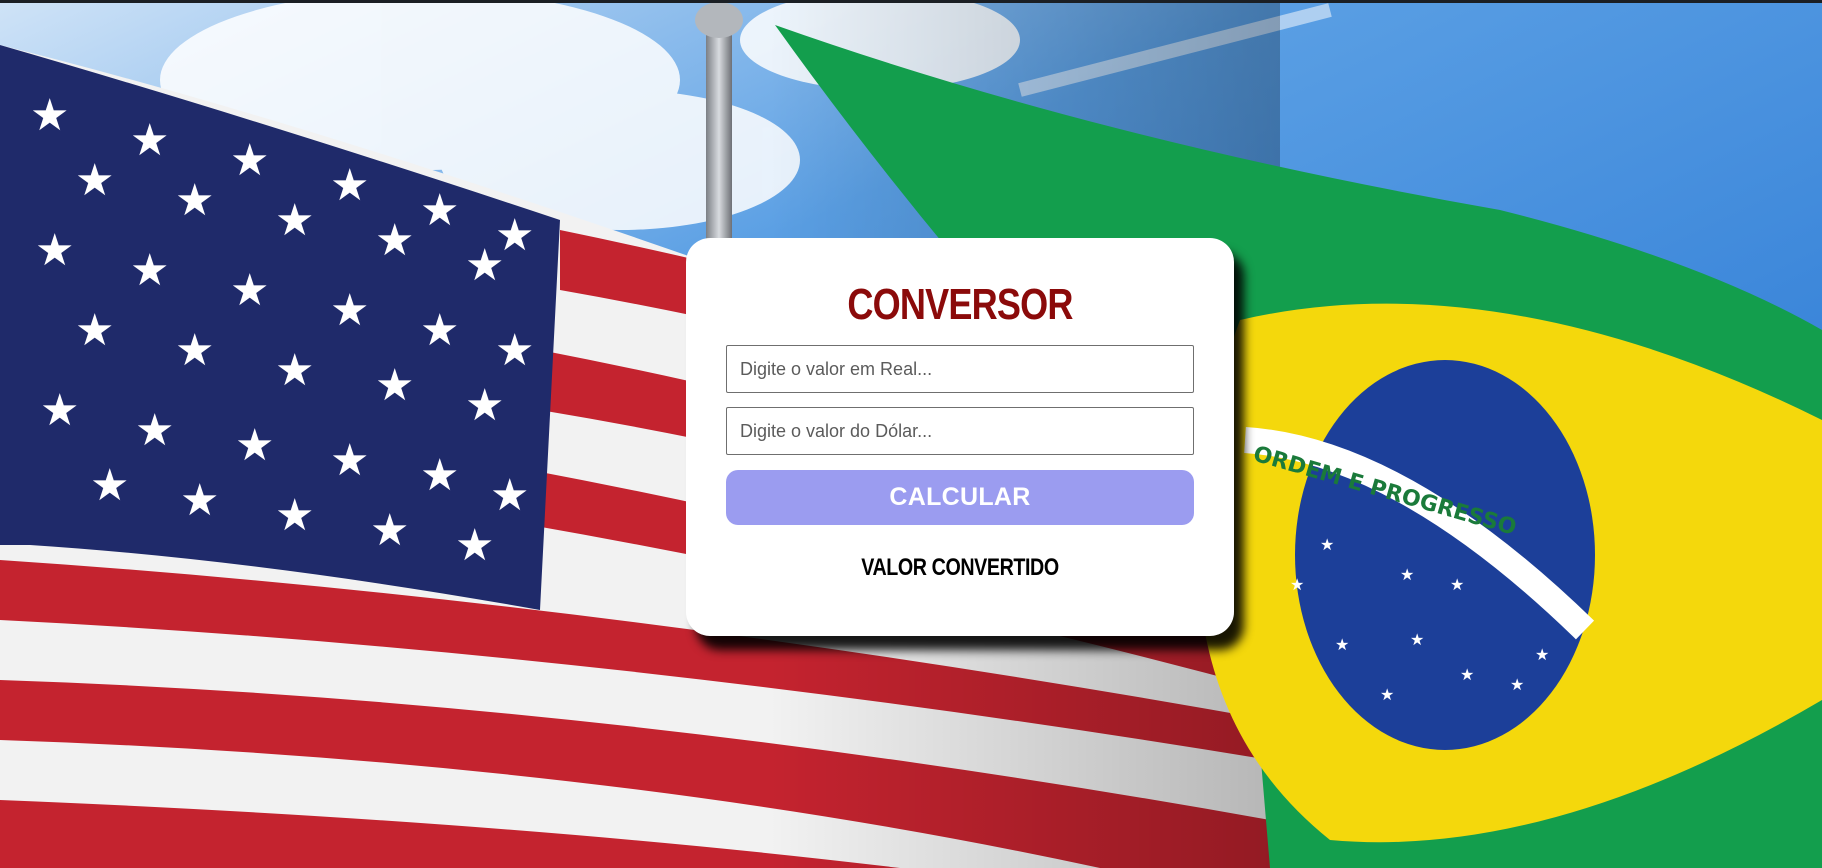 Image resolution: width=1822 pixels, height=868 pixels. Describe the element at coordinates (1445, 555) in the screenshot. I see `brazil-globe` at that location.